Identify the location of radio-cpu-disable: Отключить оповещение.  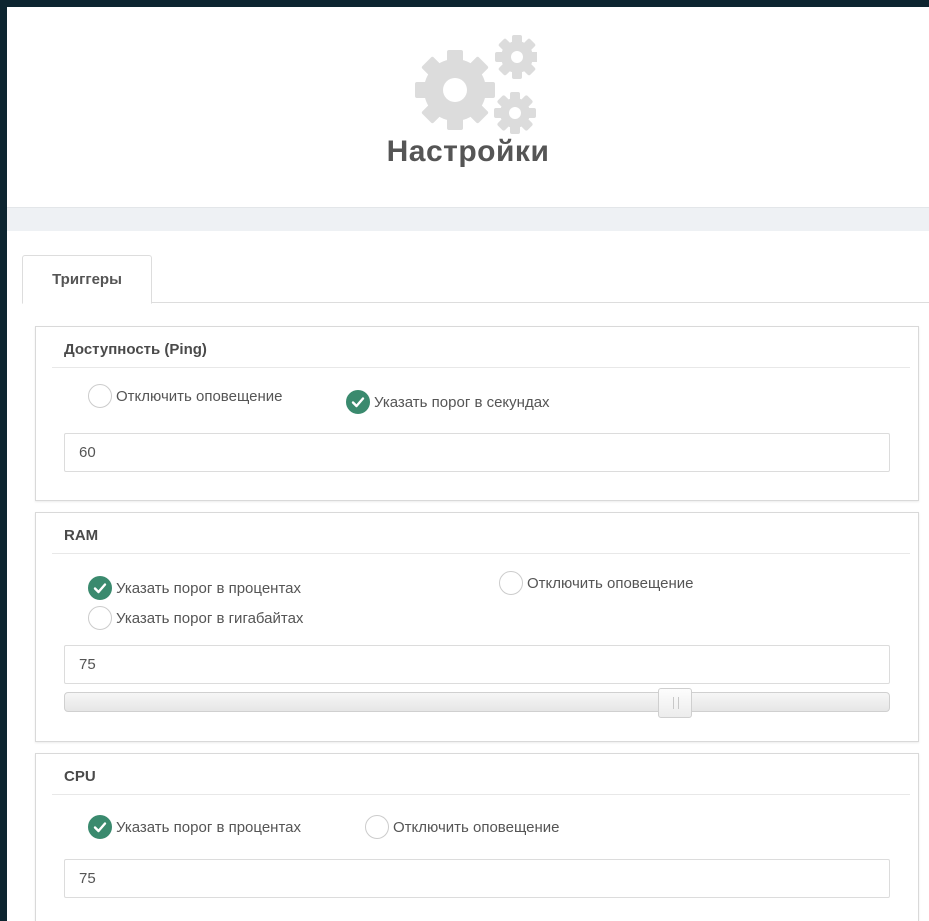
(462, 827).